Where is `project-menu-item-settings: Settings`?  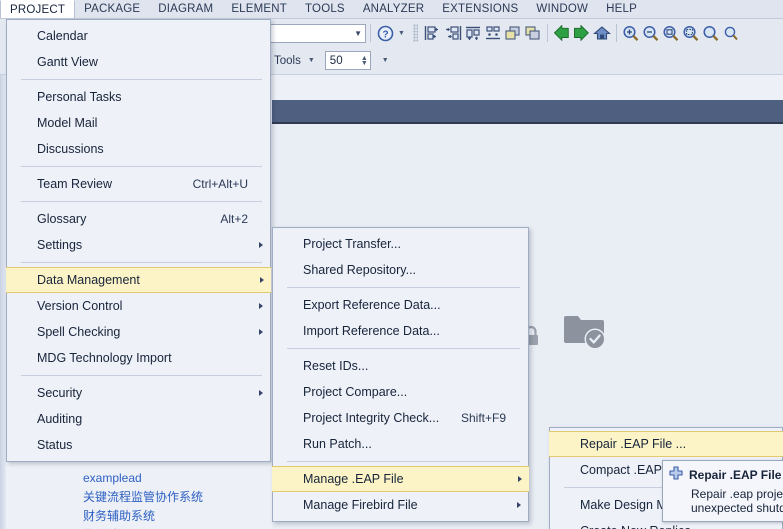
project-menu-item-settings: Settings is located at coordinates (138, 245).